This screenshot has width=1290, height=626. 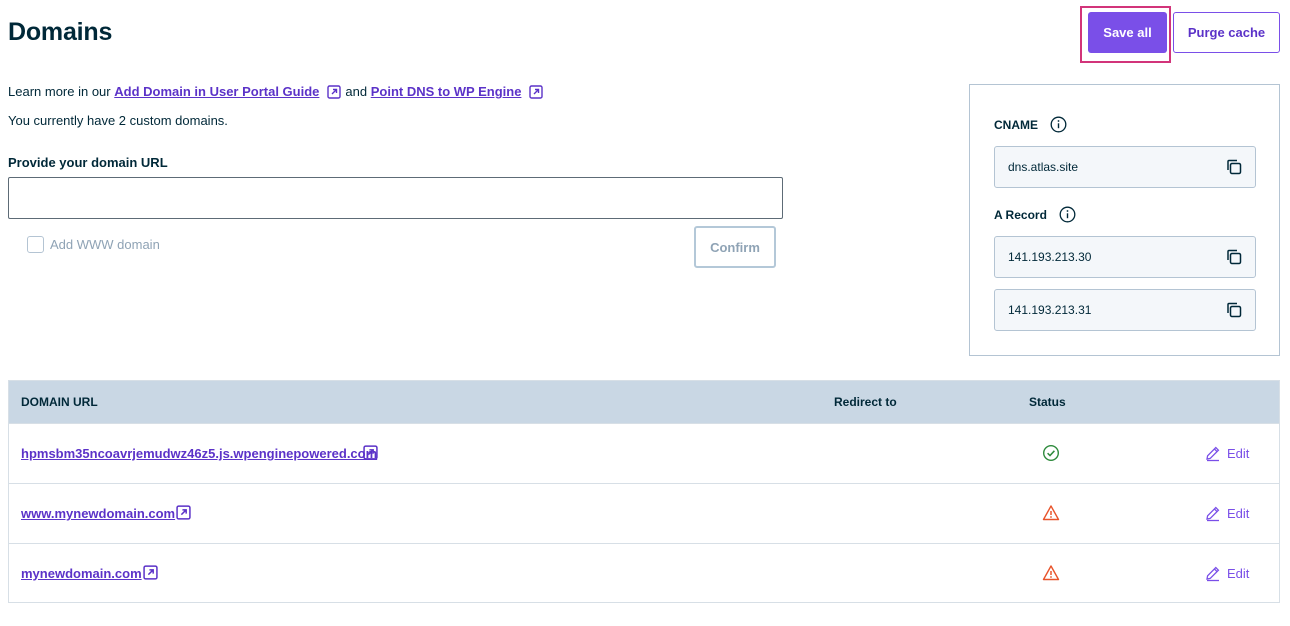 What do you see at coordinates (59, 91) in the screenshot?
I see `learn-more-prefix: Learn more in our` at bounding box center [59, 91].